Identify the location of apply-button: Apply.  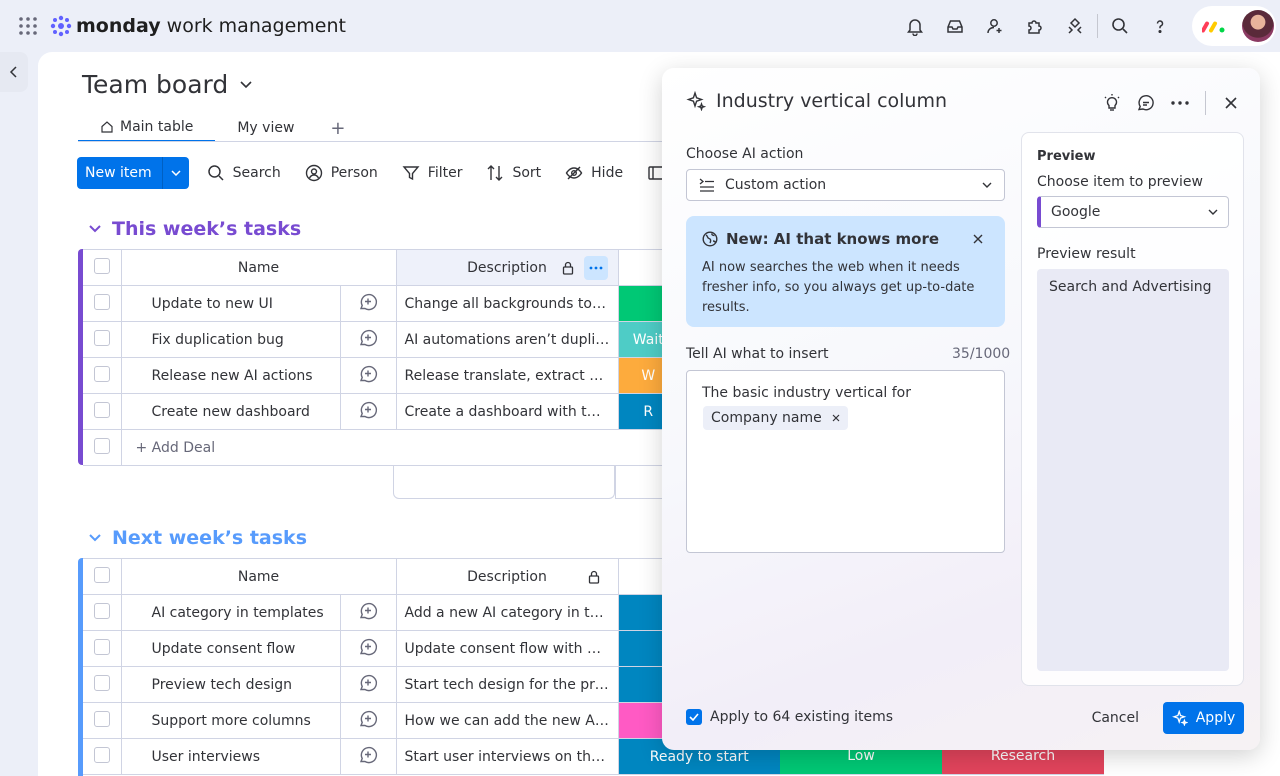
(1203, 718).